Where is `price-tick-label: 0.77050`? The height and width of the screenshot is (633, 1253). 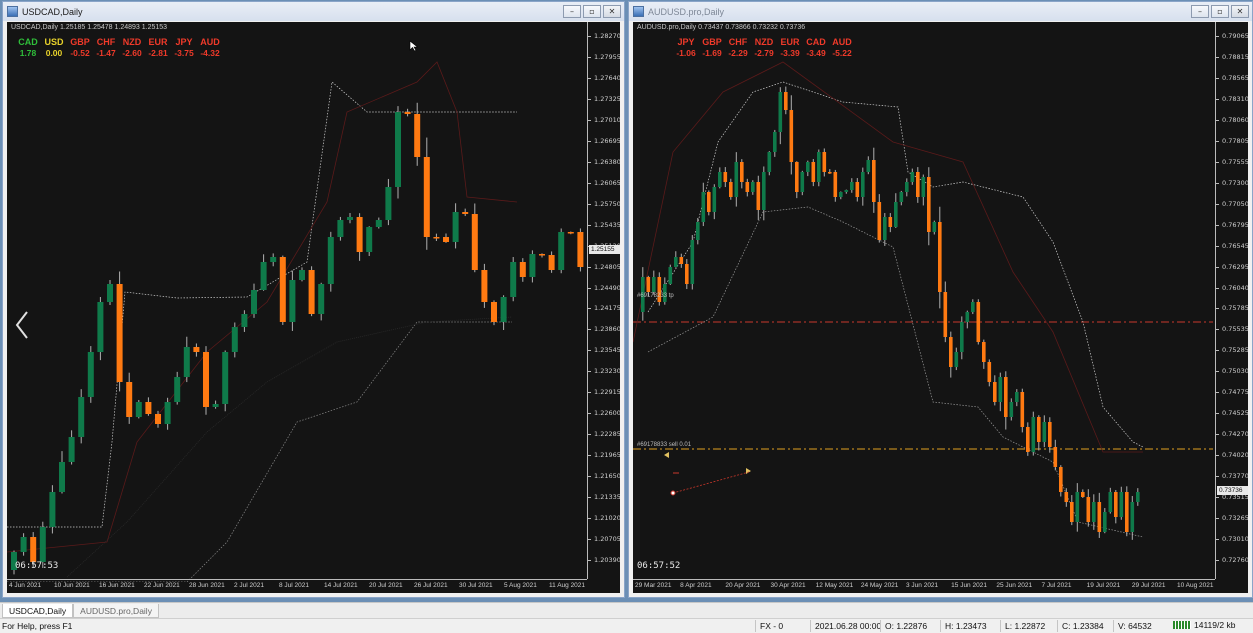 price-tick-label: 0.77050 is located at coordinates (1232, 203).